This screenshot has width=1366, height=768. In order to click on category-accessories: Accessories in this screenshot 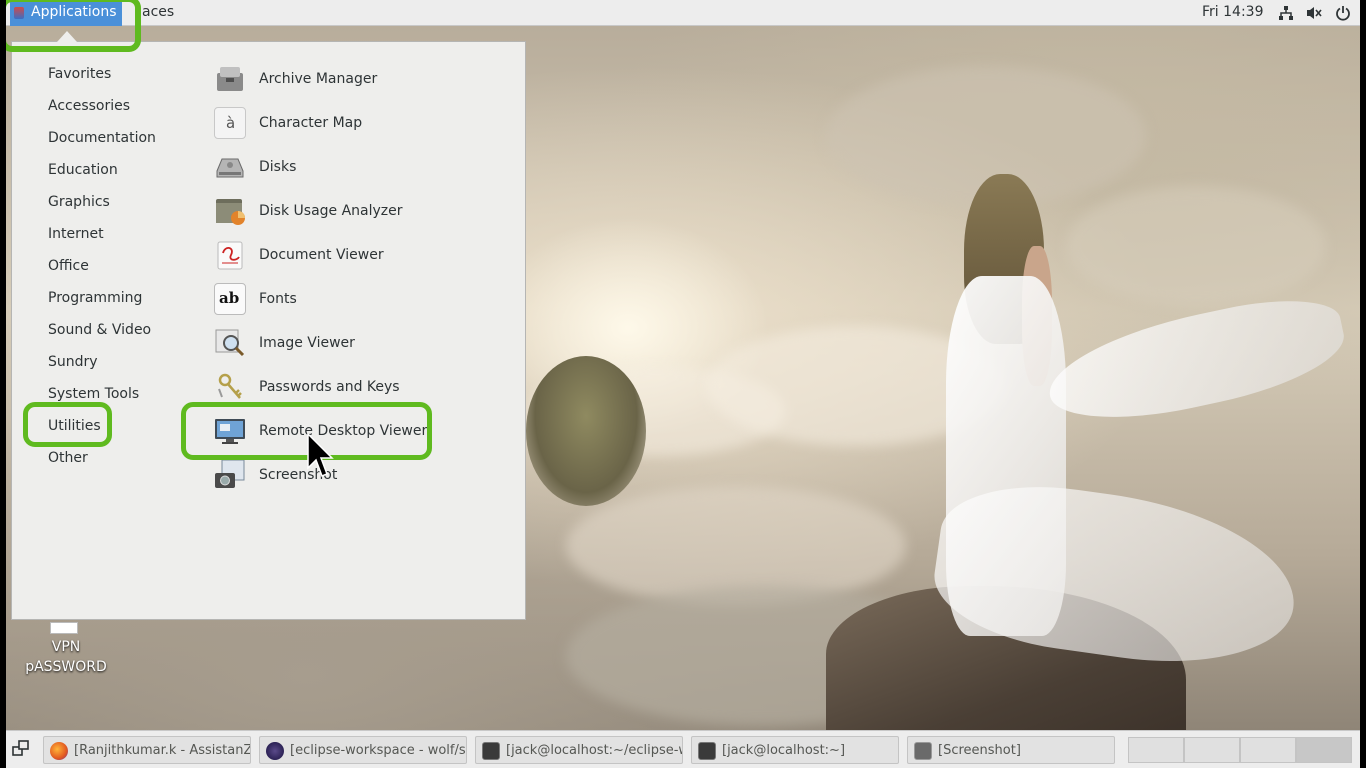, I will do `click(89, 106)`.